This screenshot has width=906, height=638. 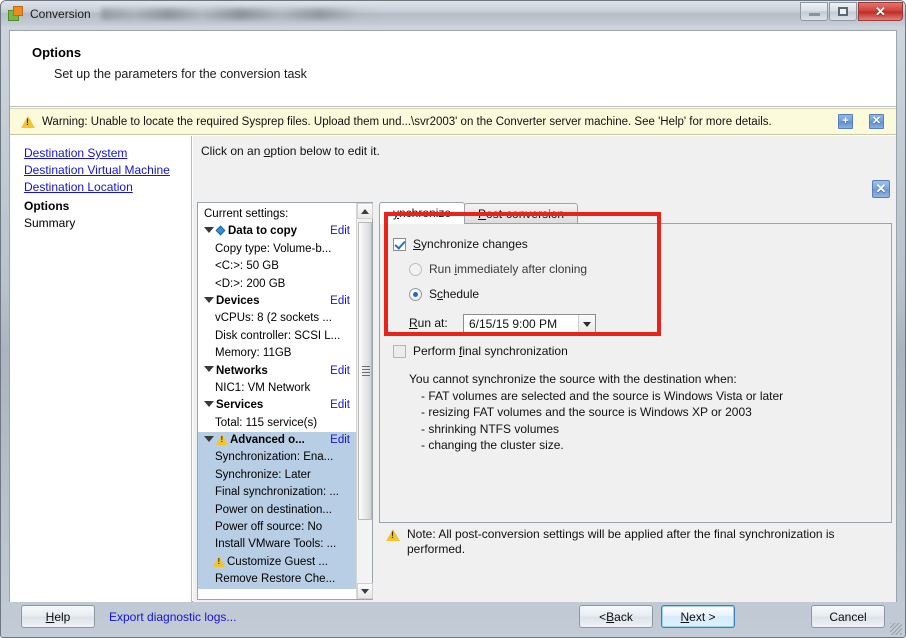 What do you see at coordinates (277, 231) in the screenshot?
I see `tree-row-data-to-copy: Data to copy Edit` at bounding box center [277, 231].